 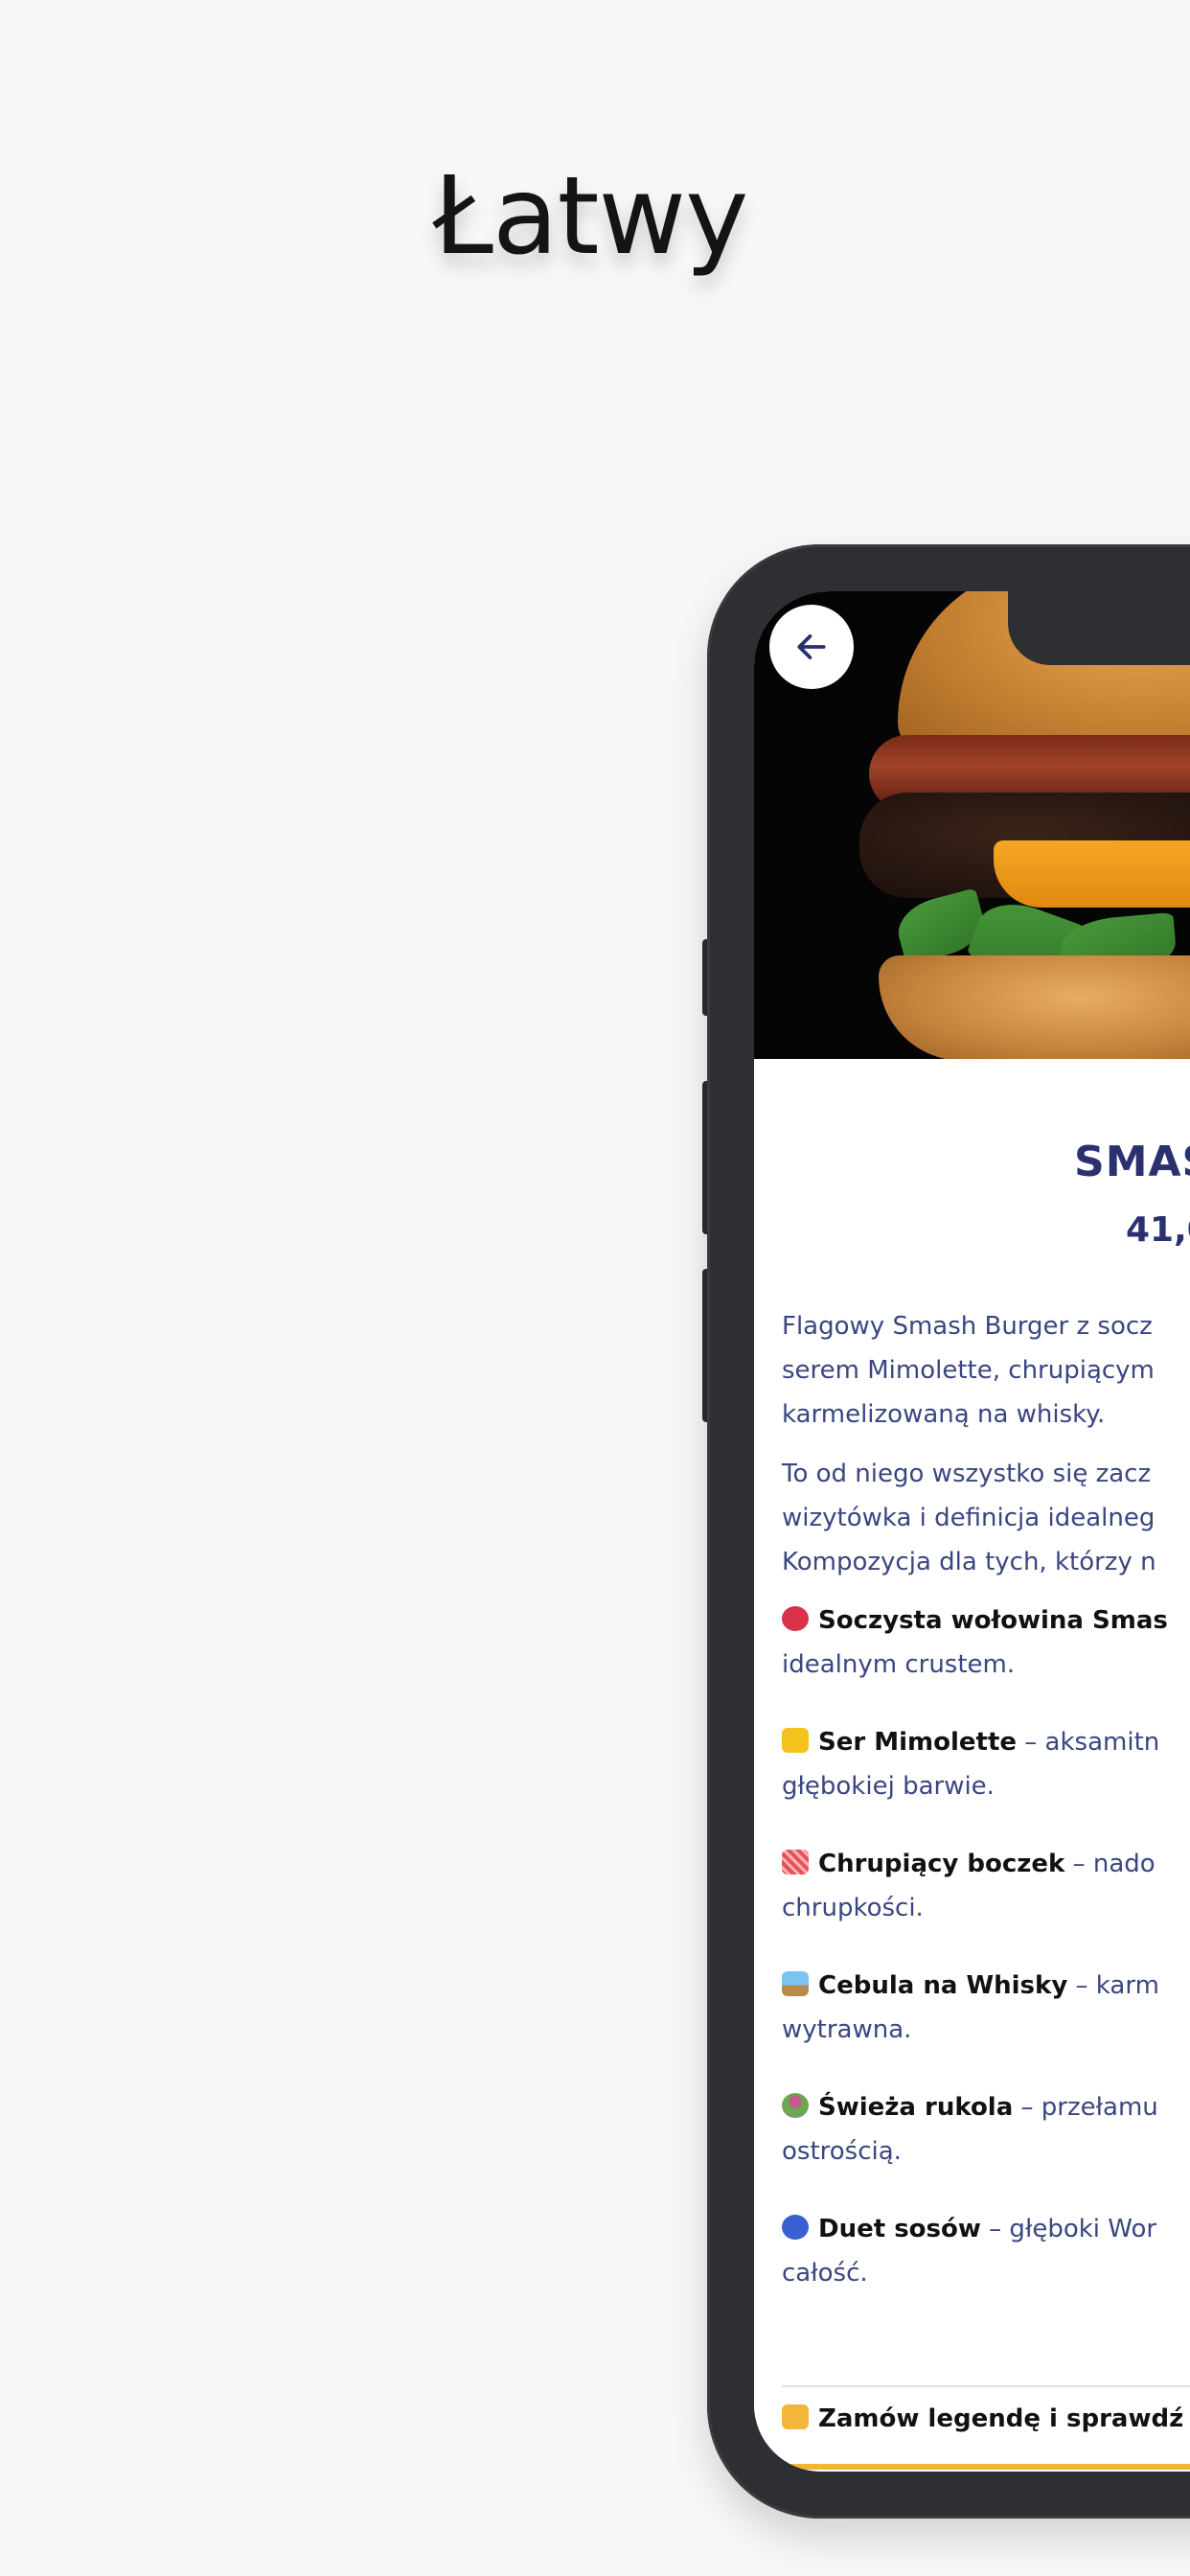 I want to click on product-title: SMAS, so click(x=1132, y=1162).